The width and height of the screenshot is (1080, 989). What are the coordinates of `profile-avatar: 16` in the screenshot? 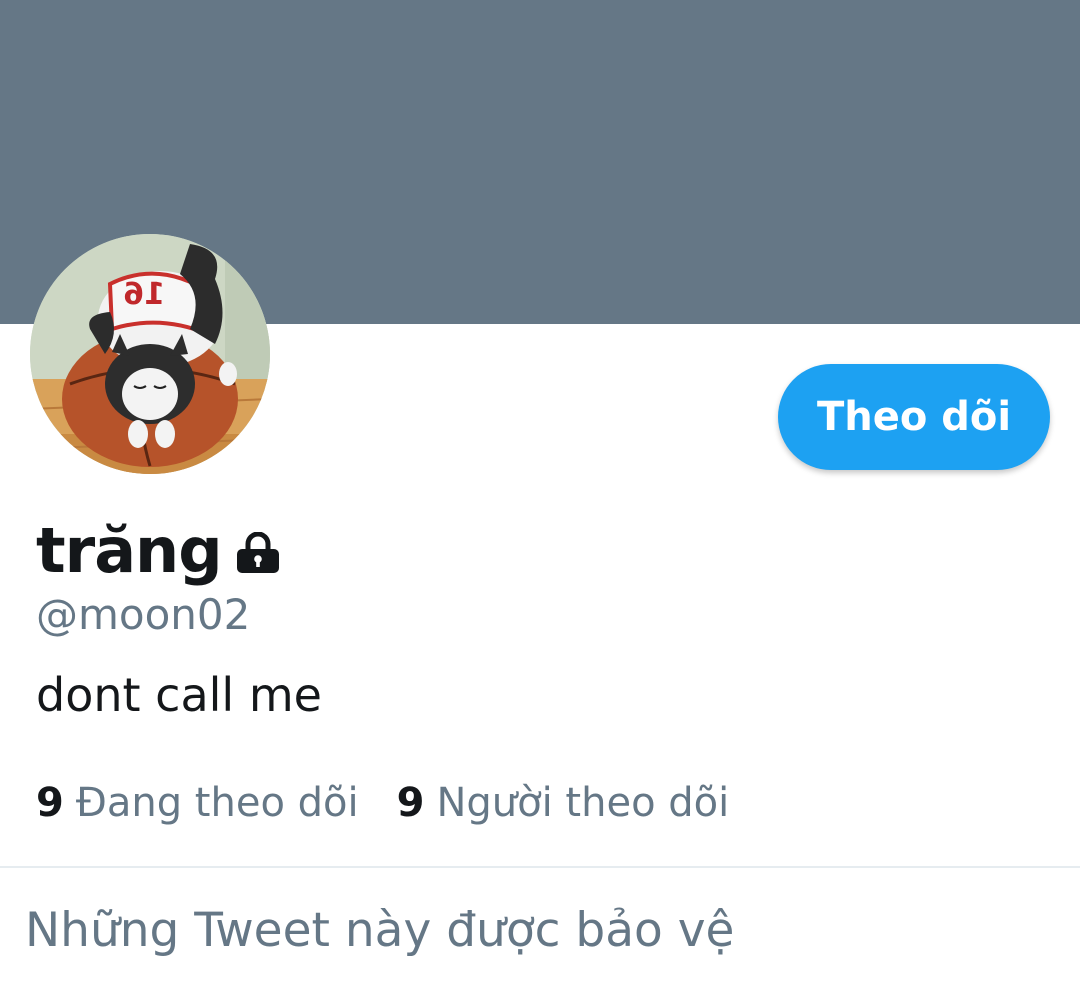 It's located at (150, 354).